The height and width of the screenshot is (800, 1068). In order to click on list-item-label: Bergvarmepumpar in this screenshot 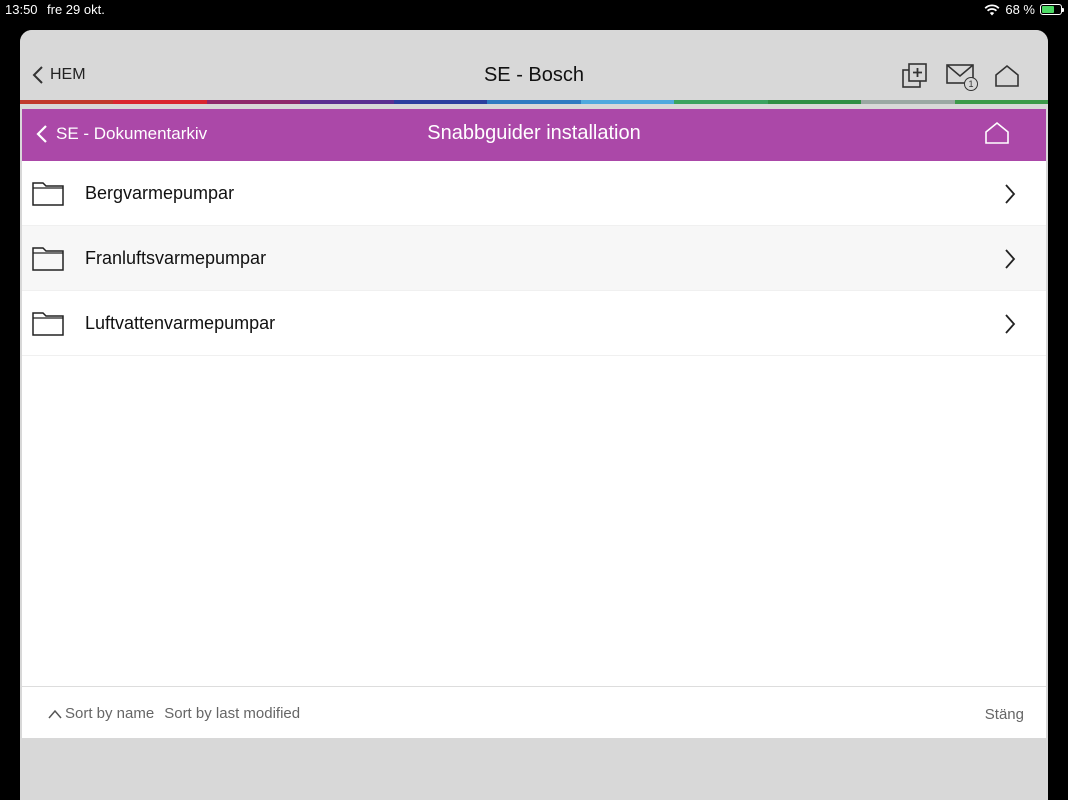, I will do `click(160, 192)`.